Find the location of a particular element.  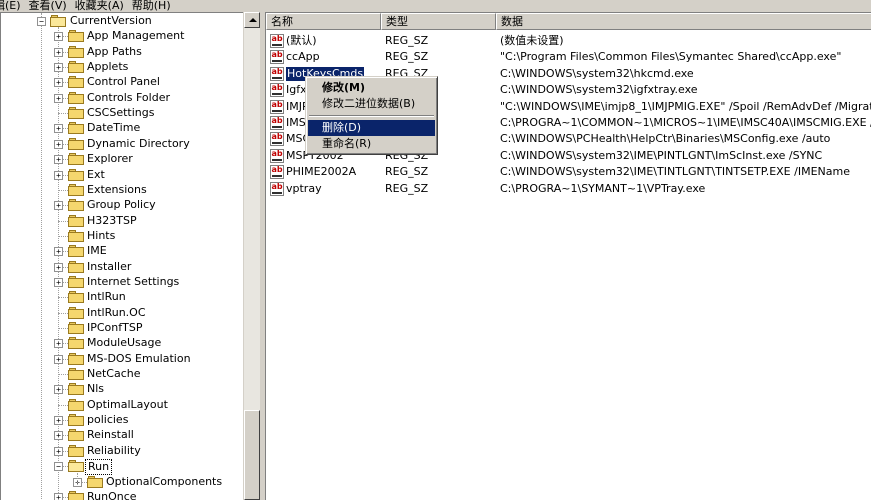

tree-item-label: Installer is located at coordinates (109, 267).